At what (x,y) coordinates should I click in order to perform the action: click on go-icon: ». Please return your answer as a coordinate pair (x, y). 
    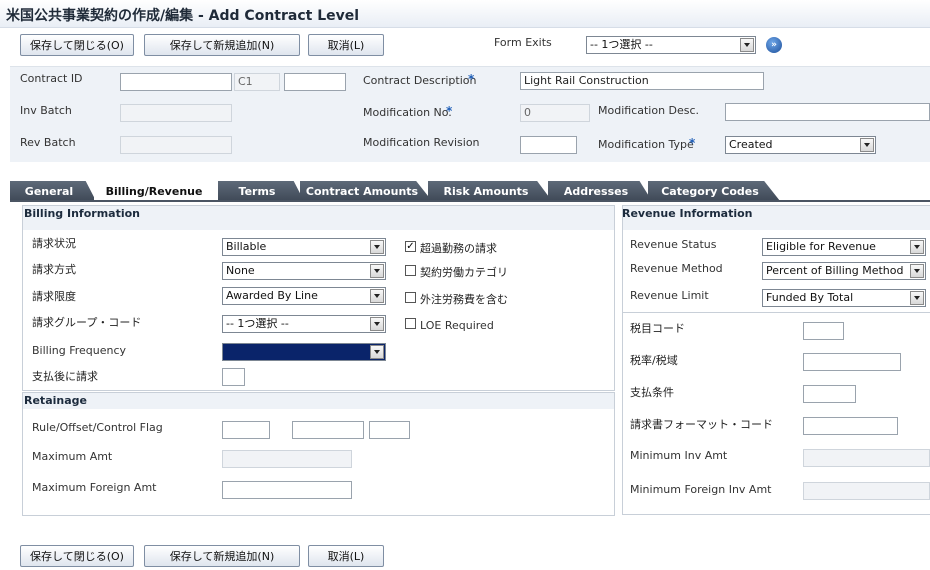
    Looking at the image, I should click on (774, 45).